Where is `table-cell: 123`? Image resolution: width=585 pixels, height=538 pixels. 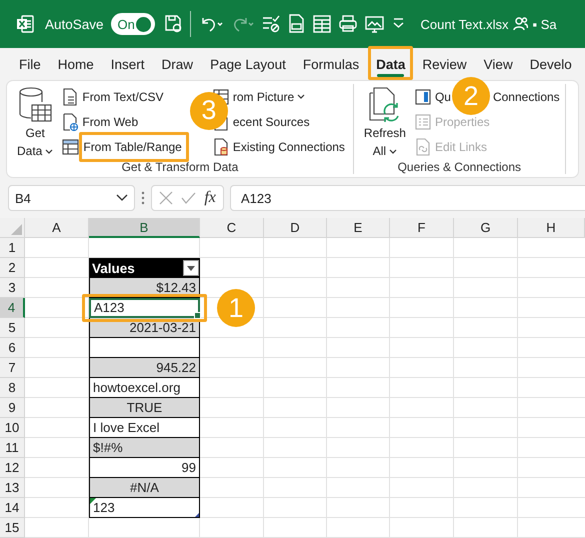
table-cell: 123 is located at coordinates (144, 508).